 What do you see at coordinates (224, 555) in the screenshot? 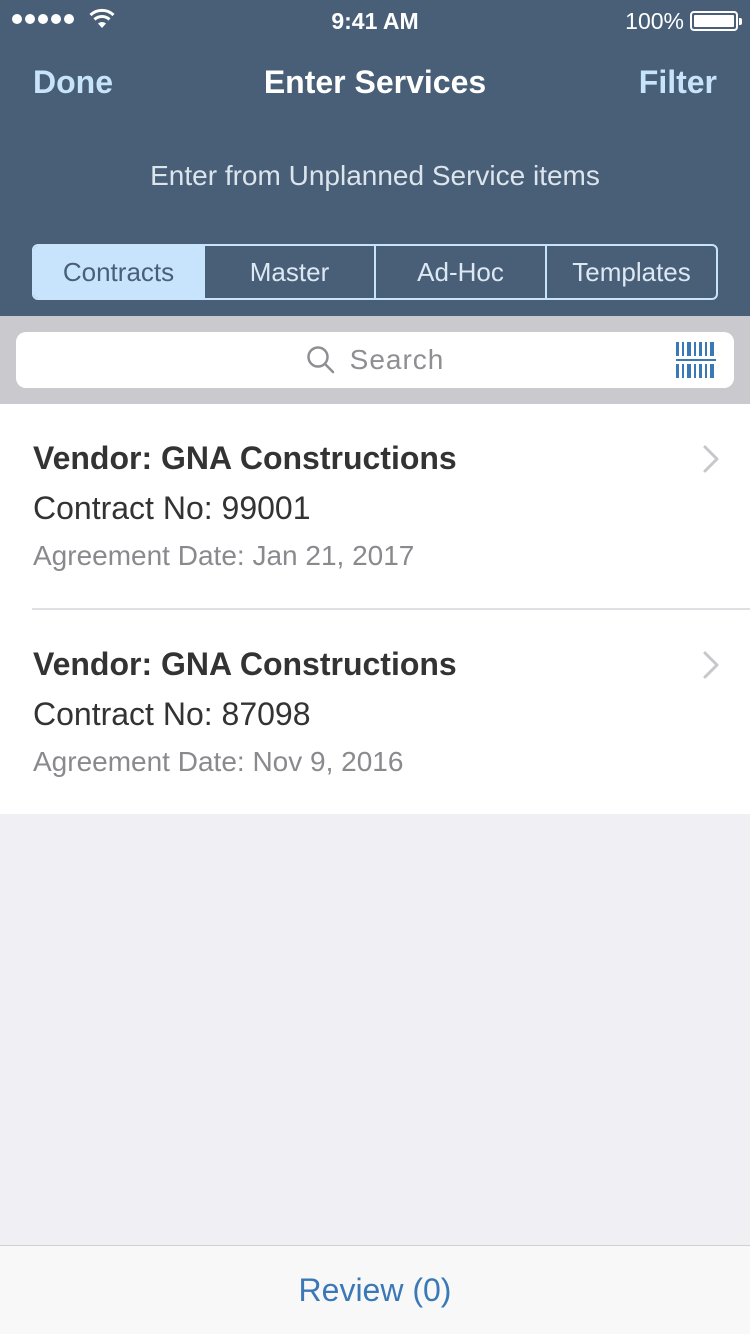
I see `agreement-date: Agreement Date: Jan 21, 2017` at bounding box center [224, 555].